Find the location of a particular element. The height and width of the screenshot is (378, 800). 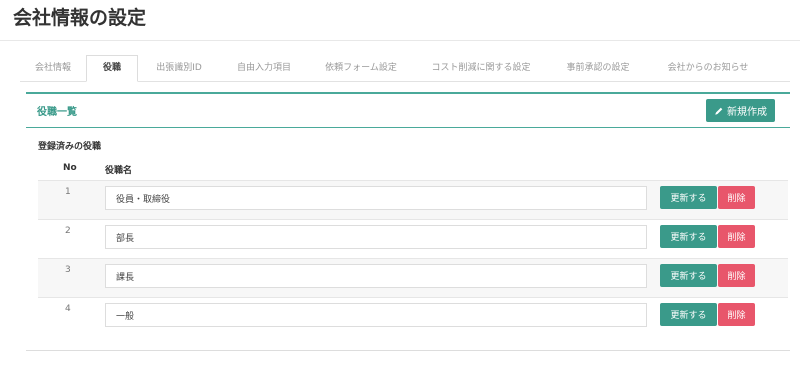

tab-free-input: 自由入力項目 is located at coordinates (264, 68).